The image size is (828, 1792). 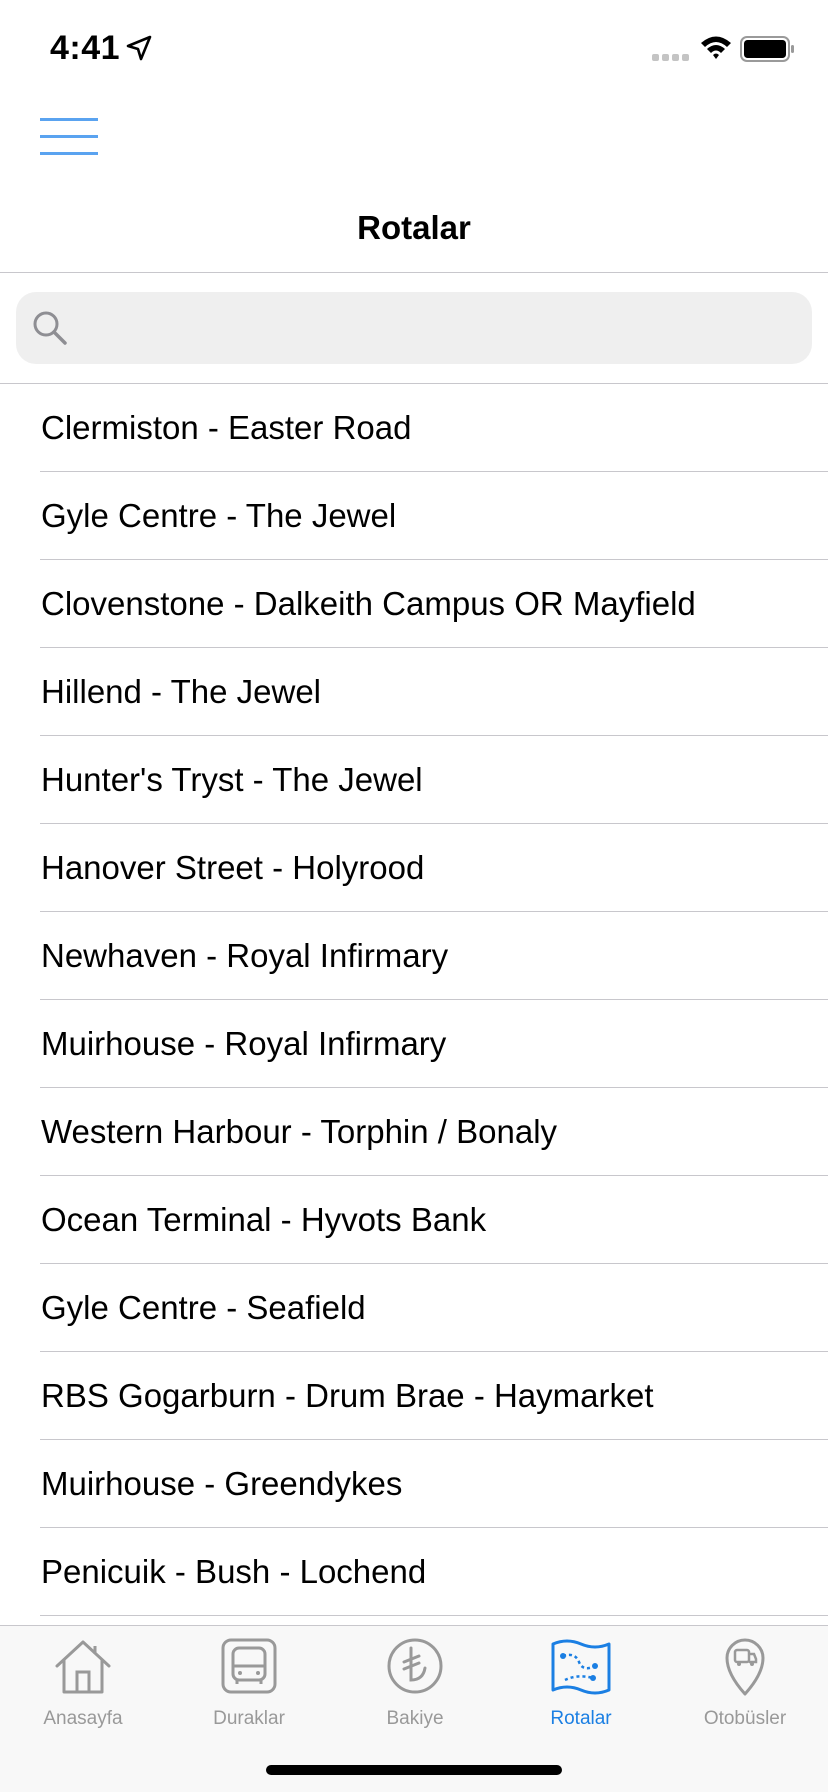 What do you see at coordinates (245, 955) in the screenshot?
I see `route-label: Newhaven - Royal Infirmary` at bounding box center [245, 955].